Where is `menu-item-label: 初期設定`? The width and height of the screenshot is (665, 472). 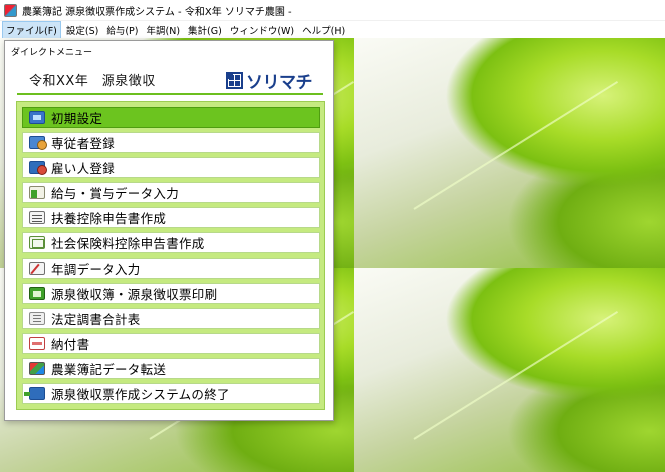
menu-item-label: 初期設定 is located at coordinates (77, 118).